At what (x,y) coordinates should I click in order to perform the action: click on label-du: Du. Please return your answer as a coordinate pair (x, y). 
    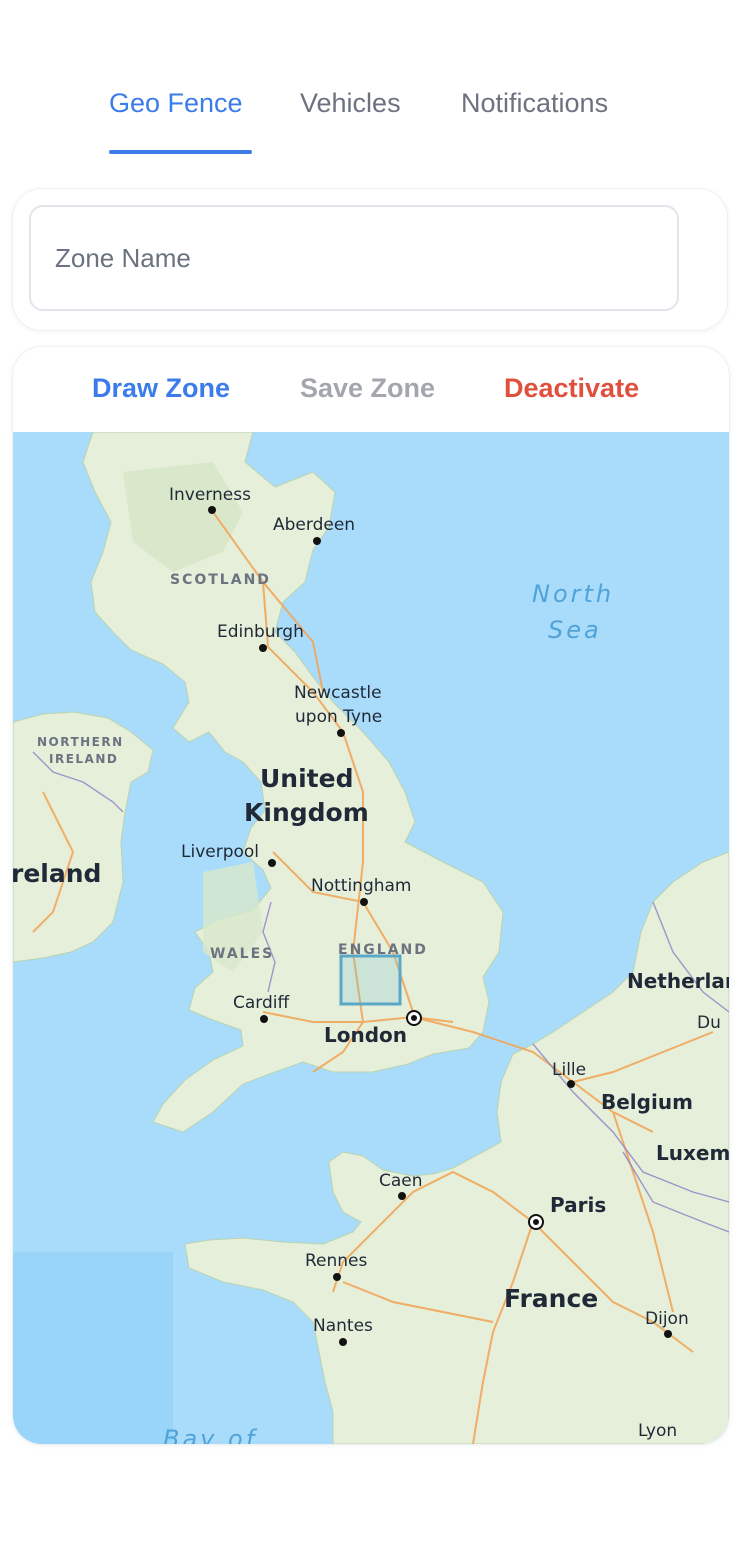
    Looking at the image, I should click on (709, 1023).